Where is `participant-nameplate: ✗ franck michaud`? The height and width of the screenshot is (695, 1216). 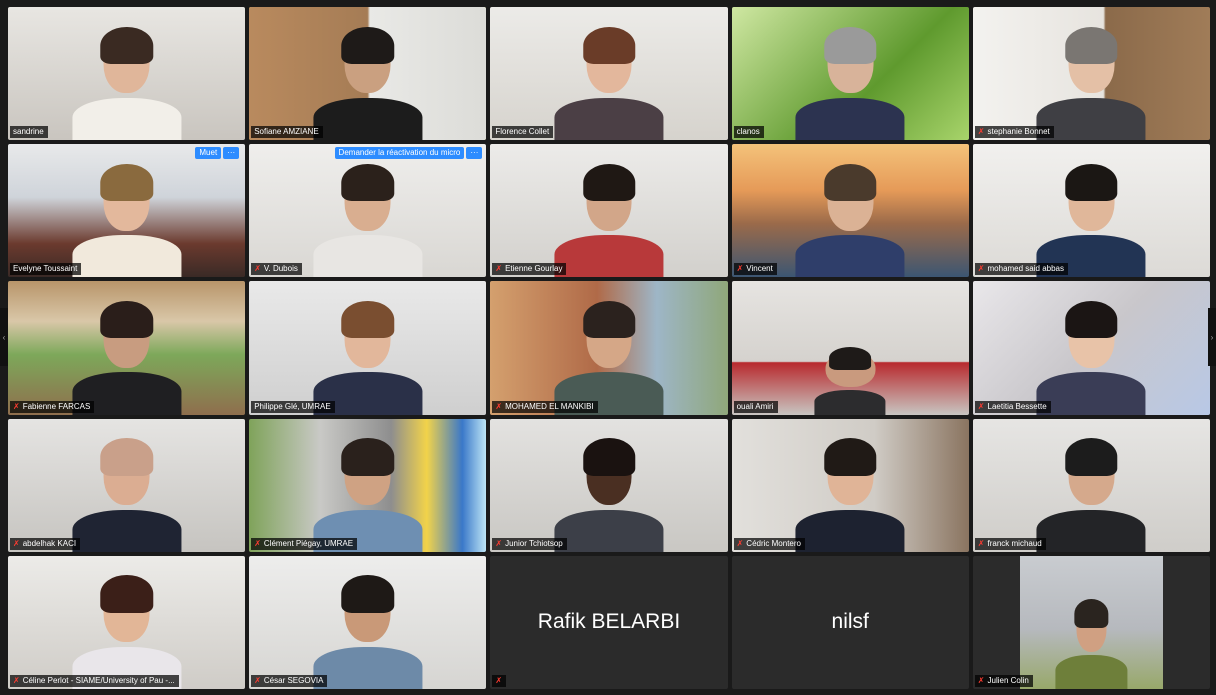 participant-nameplate: ✗ franck michaud is located at coordinates (1010, 543).